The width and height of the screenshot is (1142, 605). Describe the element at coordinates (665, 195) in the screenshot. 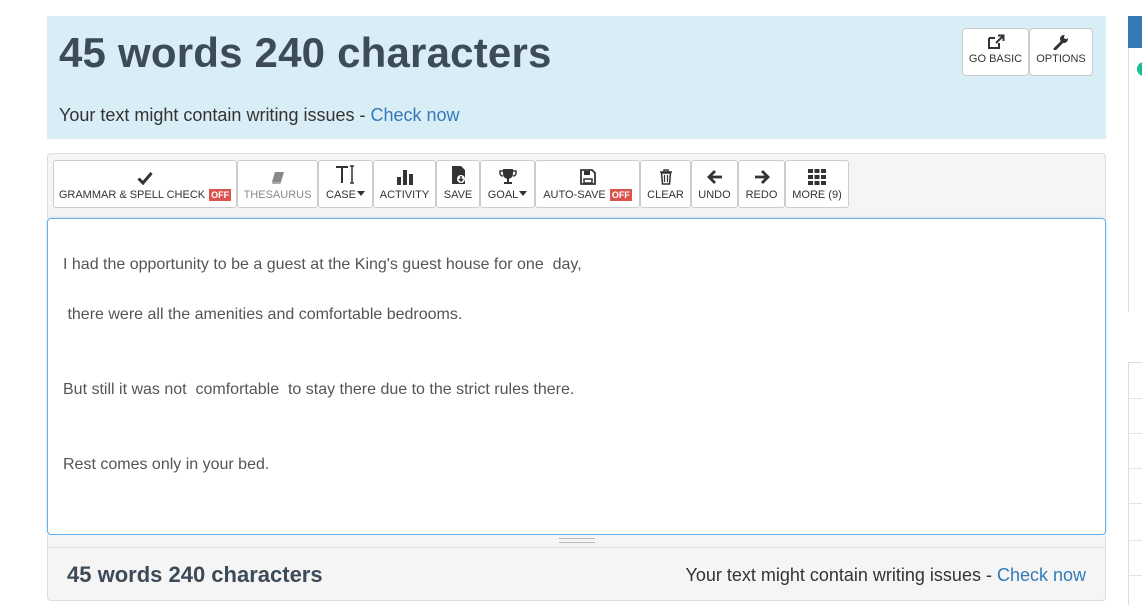

I see `clear-label: CLEAR` at that location.